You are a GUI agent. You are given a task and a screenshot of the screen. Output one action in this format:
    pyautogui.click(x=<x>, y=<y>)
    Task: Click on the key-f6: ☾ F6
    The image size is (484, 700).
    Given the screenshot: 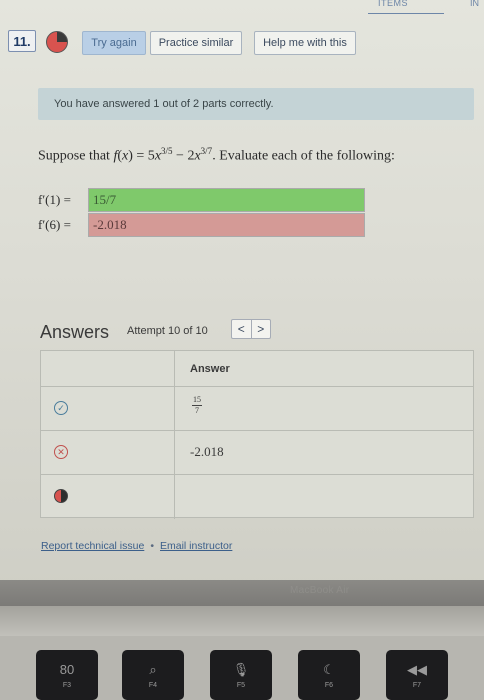 What is the action you would take?
    pyautogui.click(x=329, y=675)
    